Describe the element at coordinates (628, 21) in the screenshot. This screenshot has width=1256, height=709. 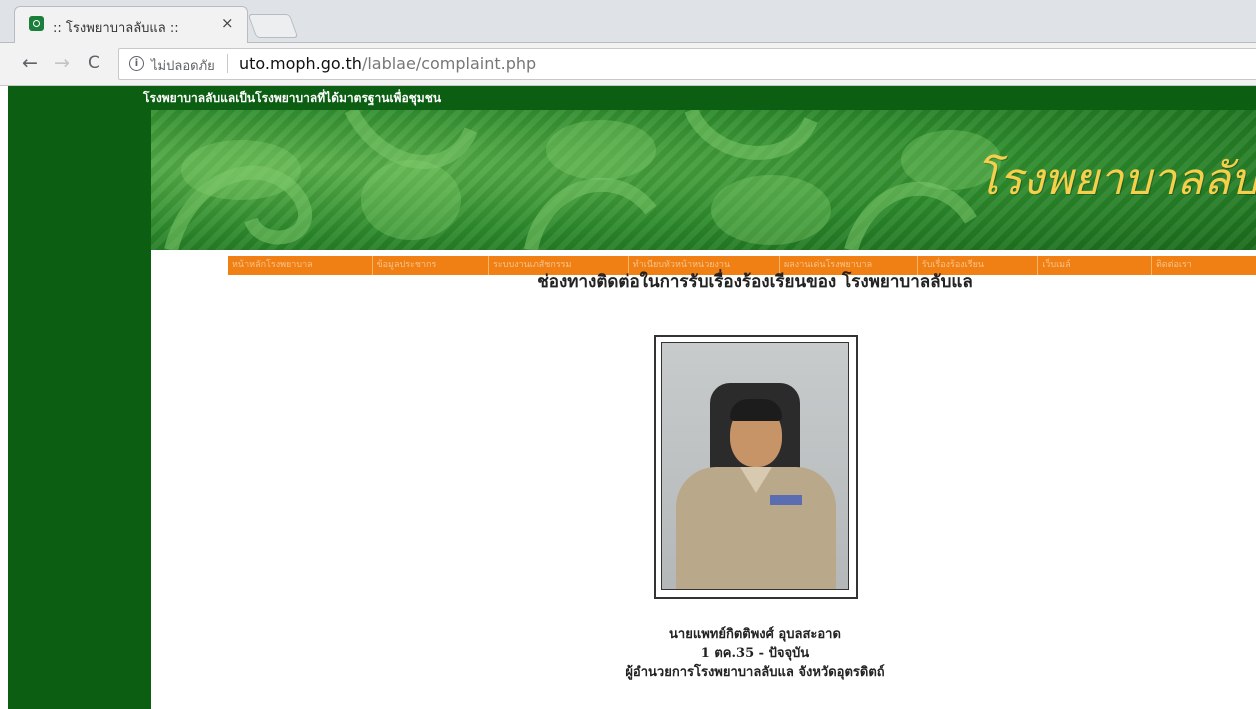
I see `browser-tab-bar: :: โรงพยาบาลลับแล :: ×` at that location.